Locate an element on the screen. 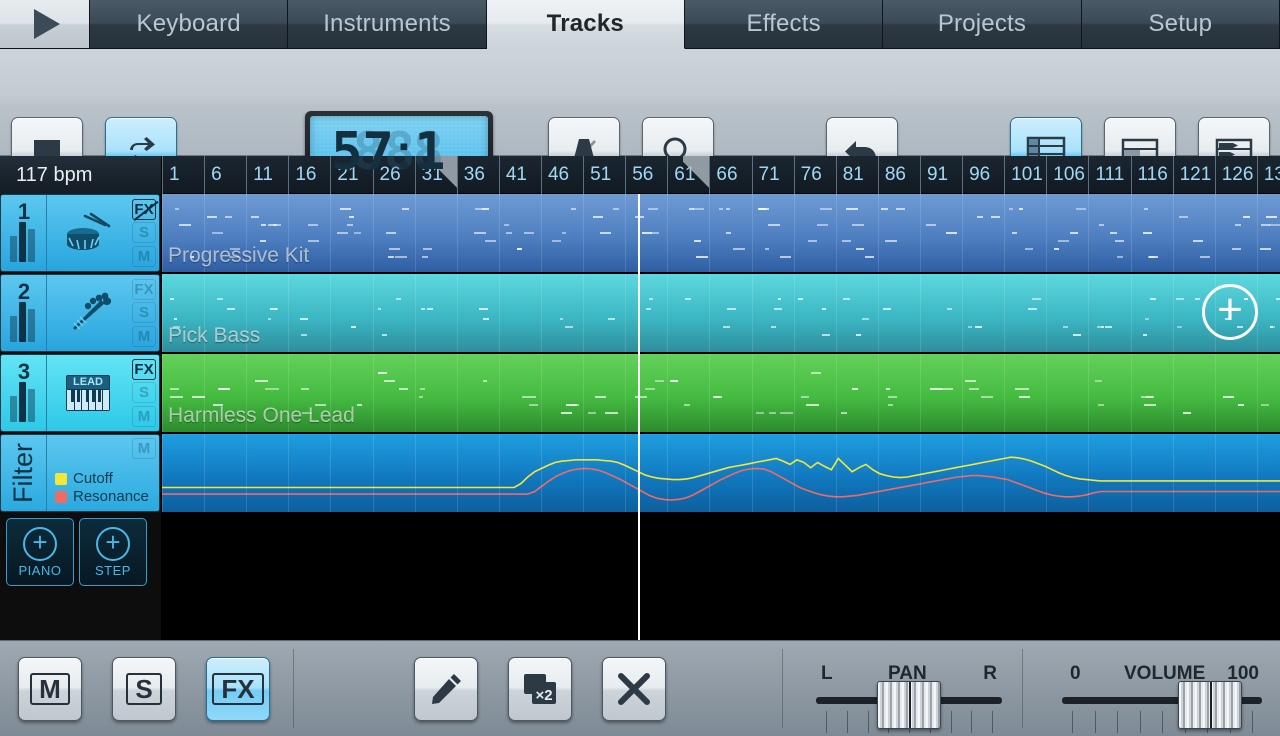 The width and height of the screenshot is (1280, 736). lead-keyboard-icon: LEAD is located at coordinates (88, 393).